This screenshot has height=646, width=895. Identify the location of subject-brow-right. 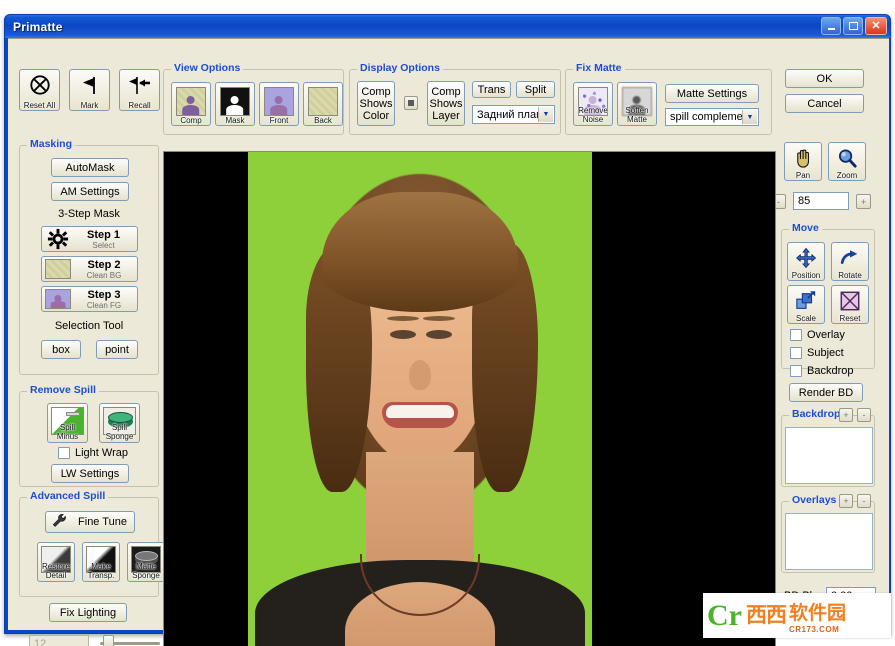
(439, 318).